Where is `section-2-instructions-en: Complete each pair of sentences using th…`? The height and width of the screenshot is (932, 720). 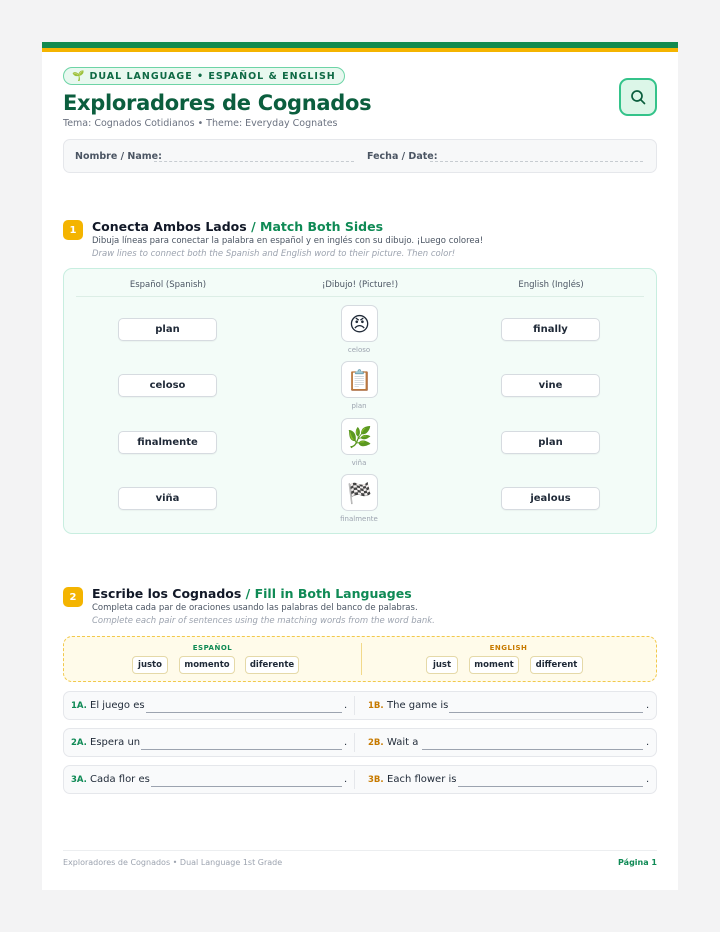
section-2-instructions-en: Complete each pair of sentences using th… is located at coordinates (263, 621).